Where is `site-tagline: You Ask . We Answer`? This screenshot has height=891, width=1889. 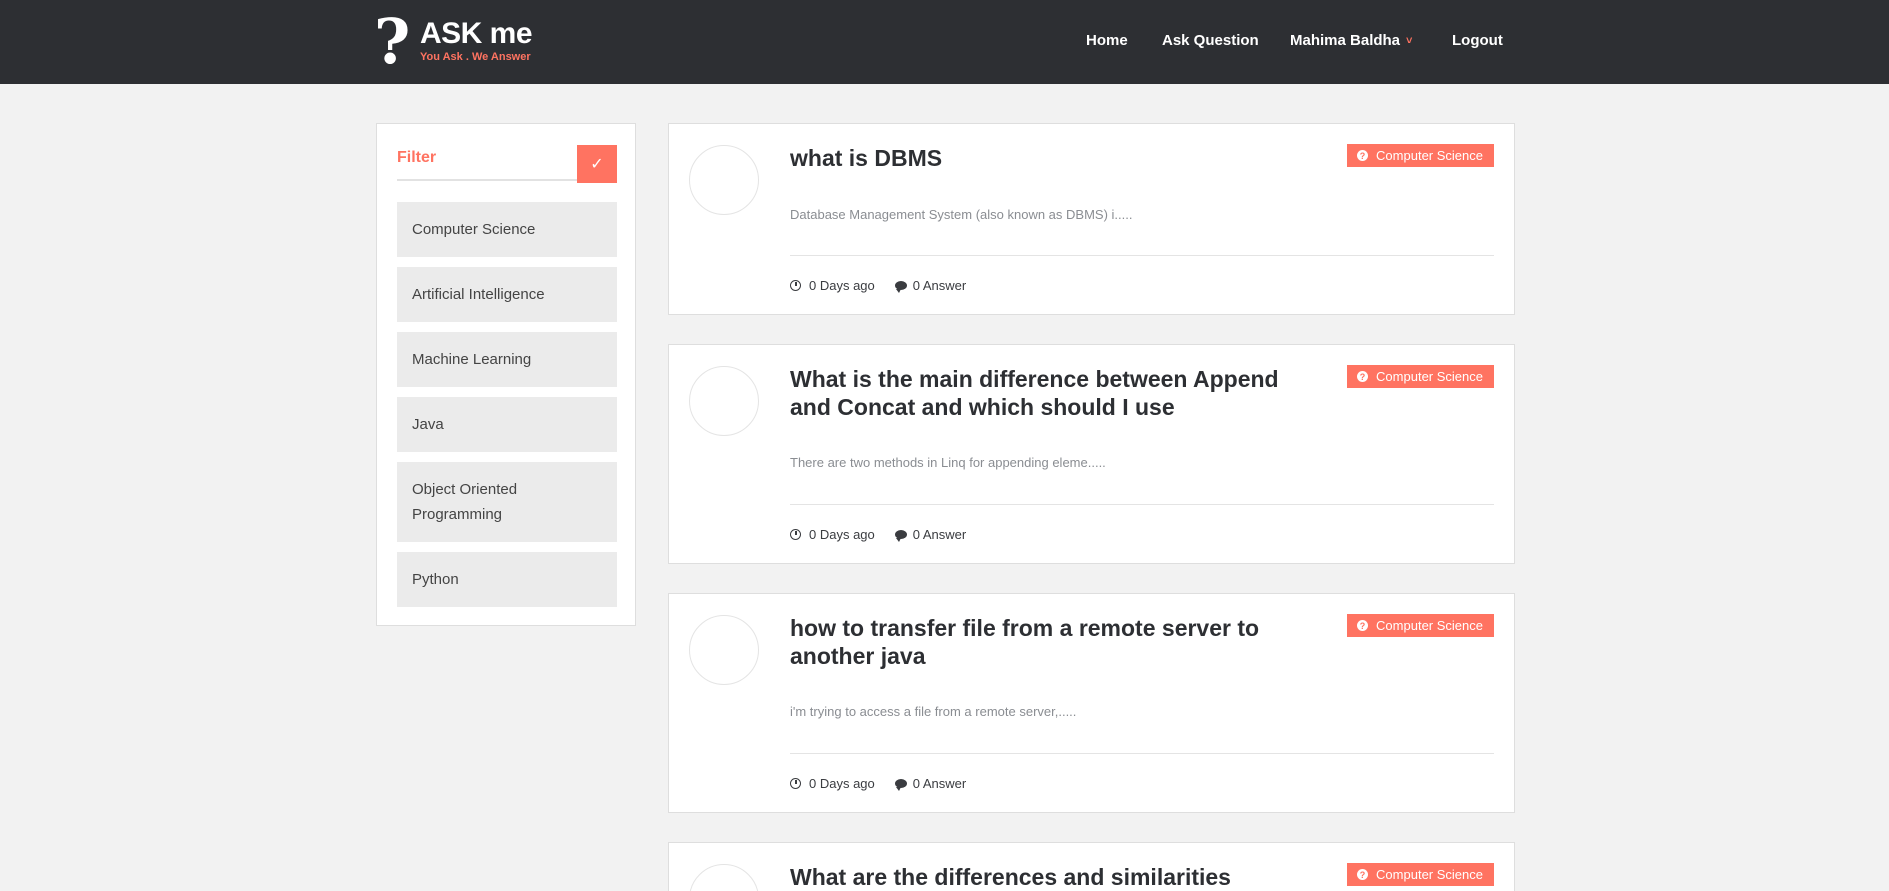 site-tagline: You Ask . We Answer is located at coordinates (475, 57).